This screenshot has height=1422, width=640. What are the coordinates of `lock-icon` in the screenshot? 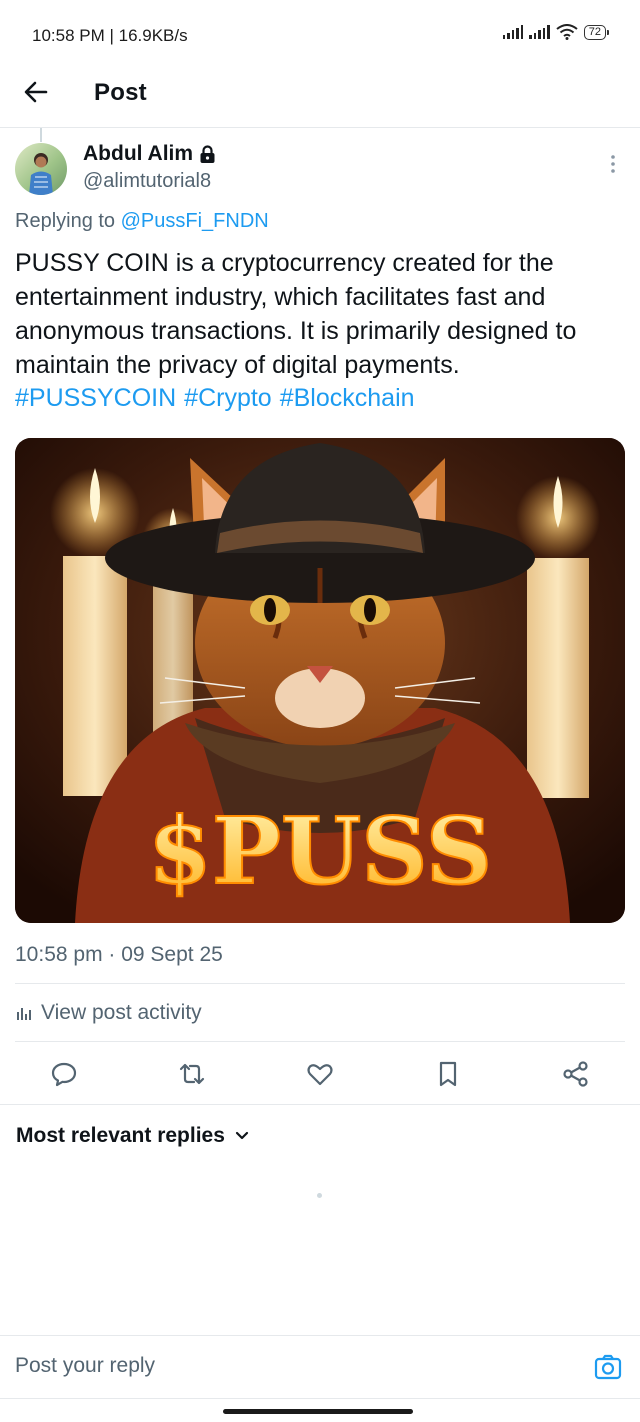 It's located at (207, 153).